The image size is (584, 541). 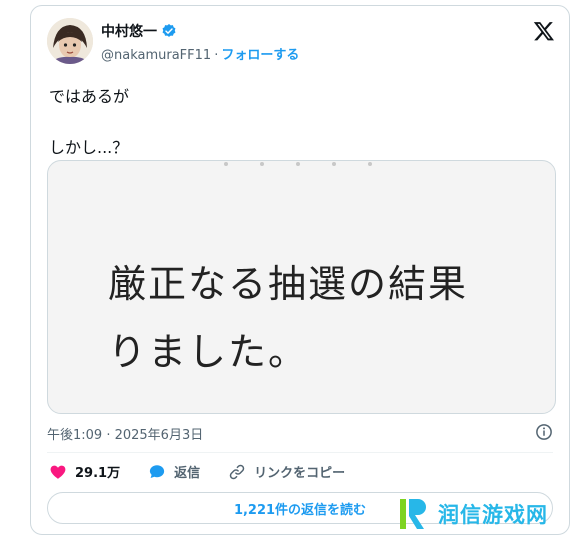 What do you see at coordinates (98, 473) in the screenshot?
I see `like-count: 29.1万` at bounding box center [98, 473].